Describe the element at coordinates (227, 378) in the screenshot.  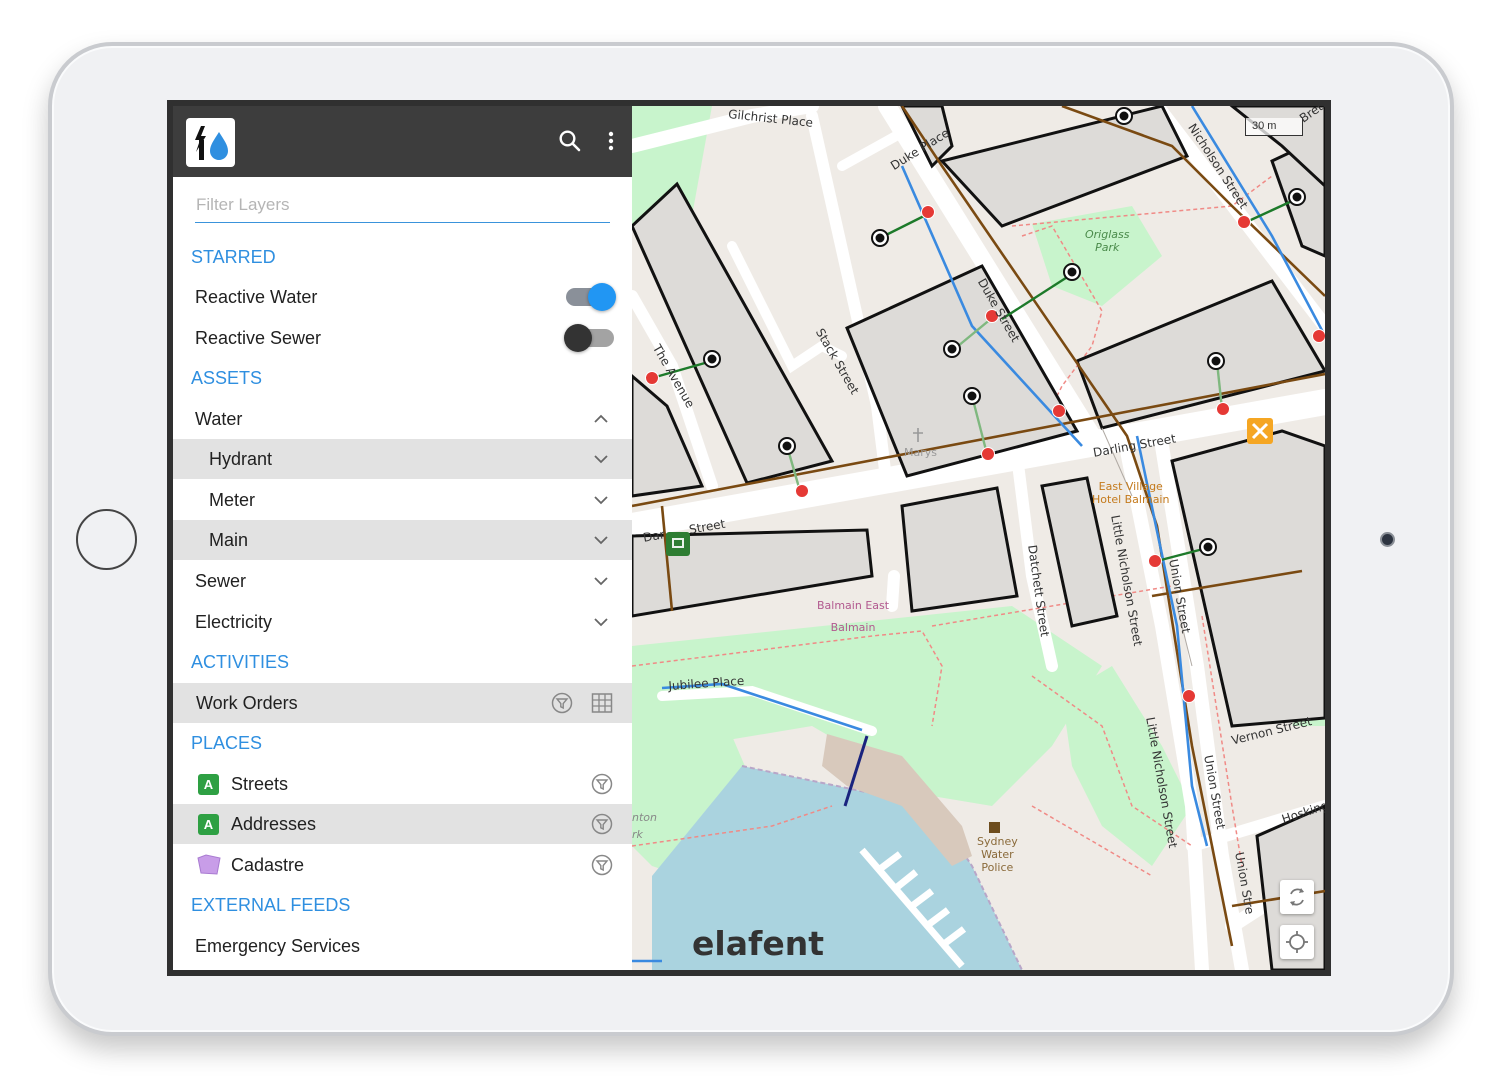
I see `section-assets-label: ASSETS` at that location.